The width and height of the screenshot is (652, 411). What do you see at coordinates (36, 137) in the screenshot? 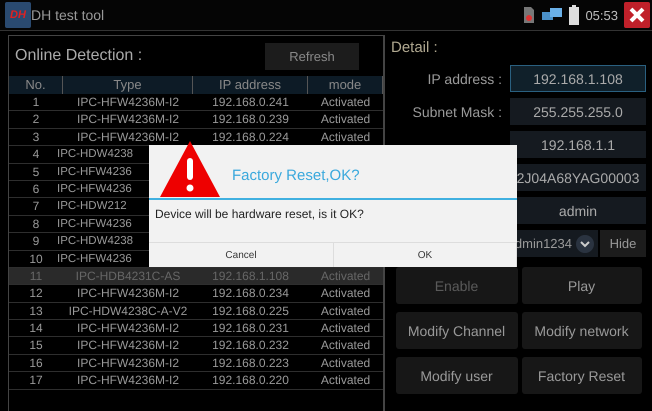
I see `table-cell-text: 3` at bounding box center [36, 137].